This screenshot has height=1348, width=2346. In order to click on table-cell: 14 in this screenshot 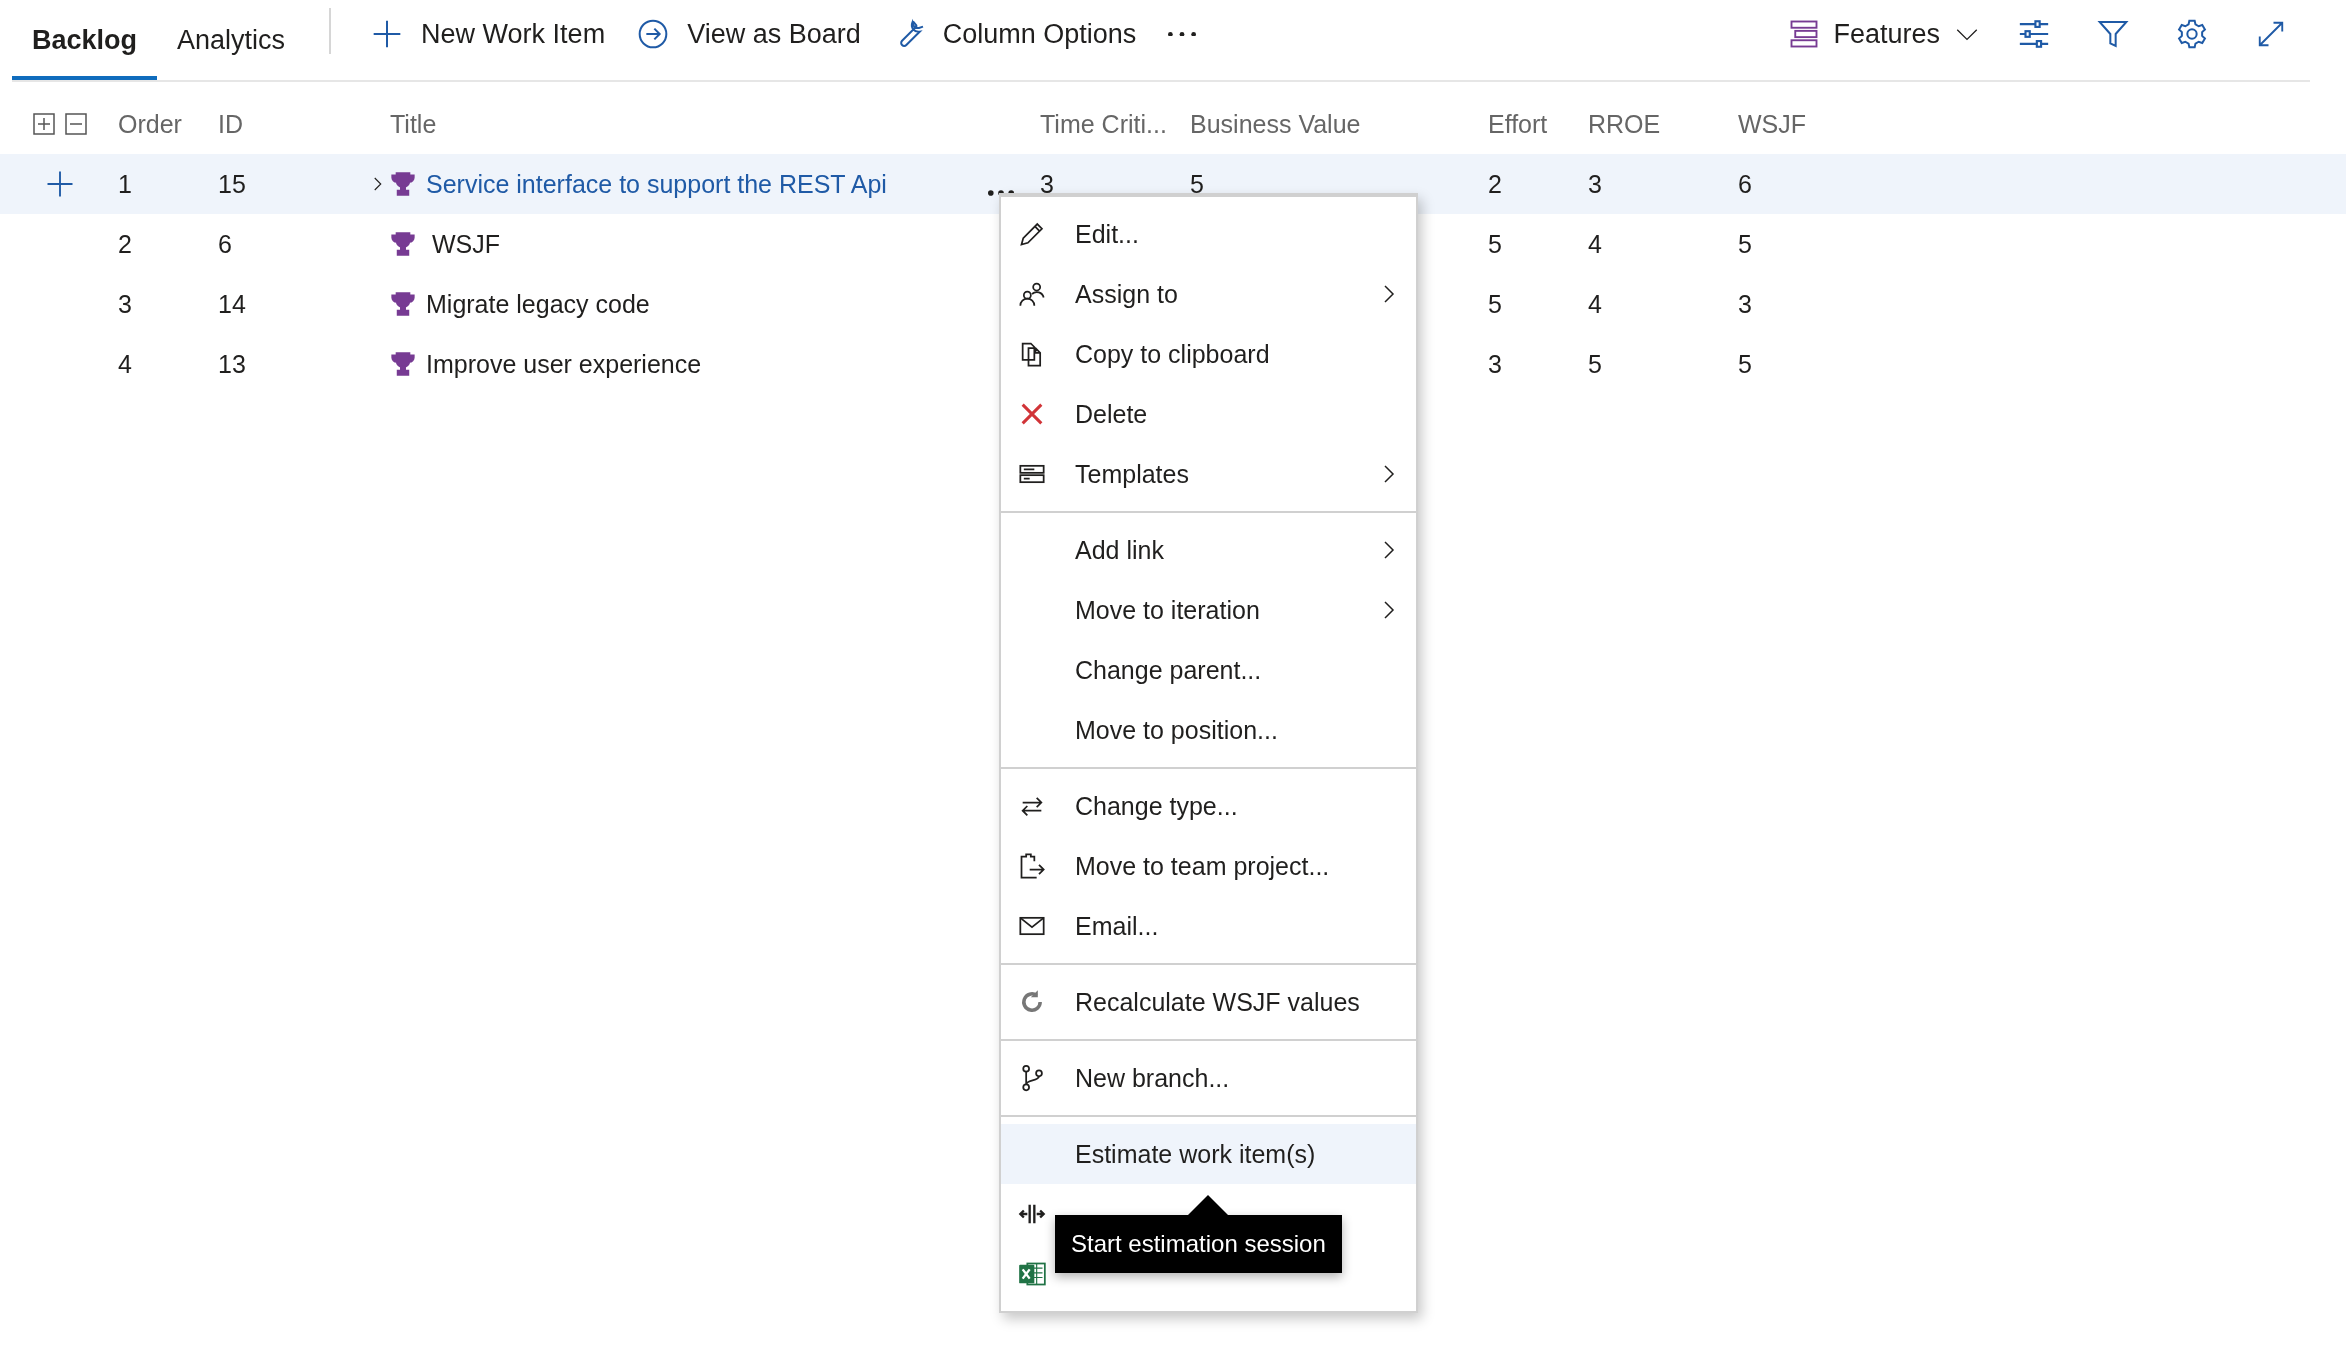, I will do `click(232, 304)`.